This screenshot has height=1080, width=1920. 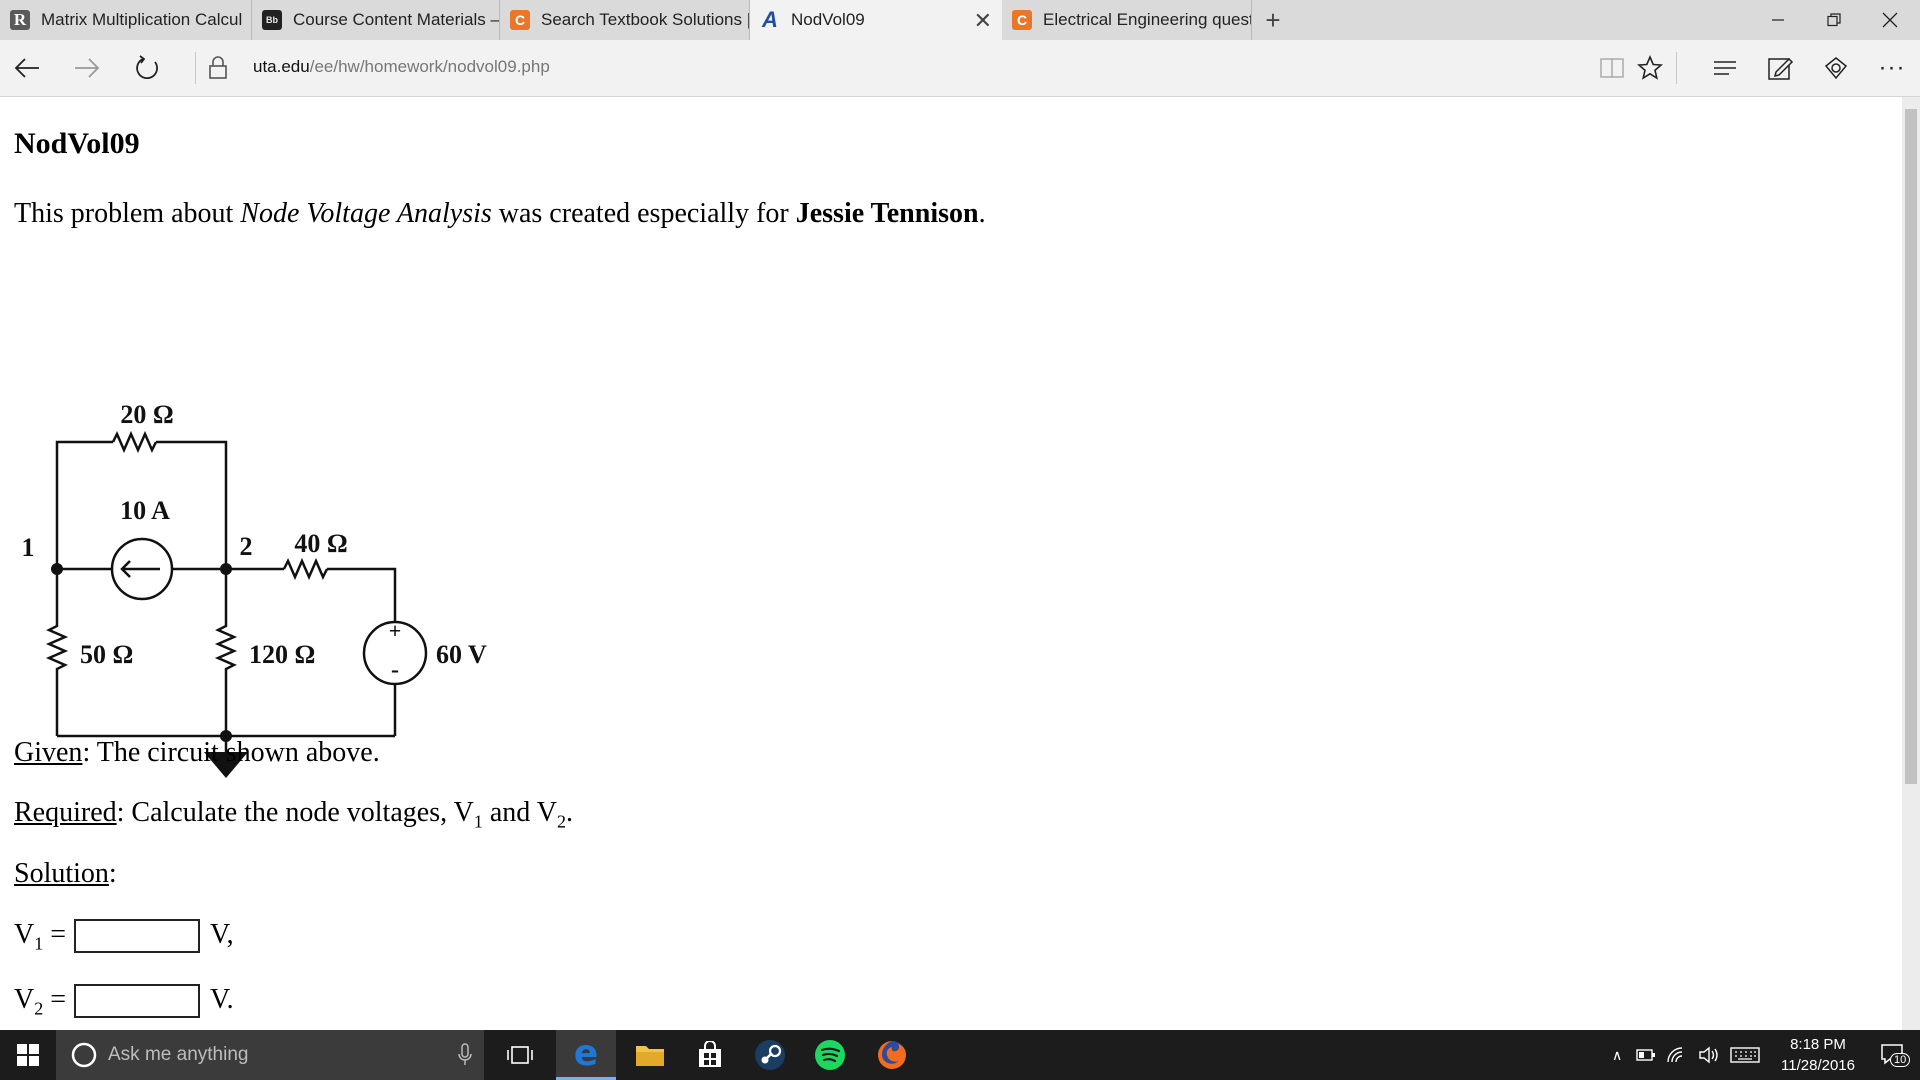 I want to click on tab-course-content: Bb Course Content Materials –, so click(x=376, y=20).